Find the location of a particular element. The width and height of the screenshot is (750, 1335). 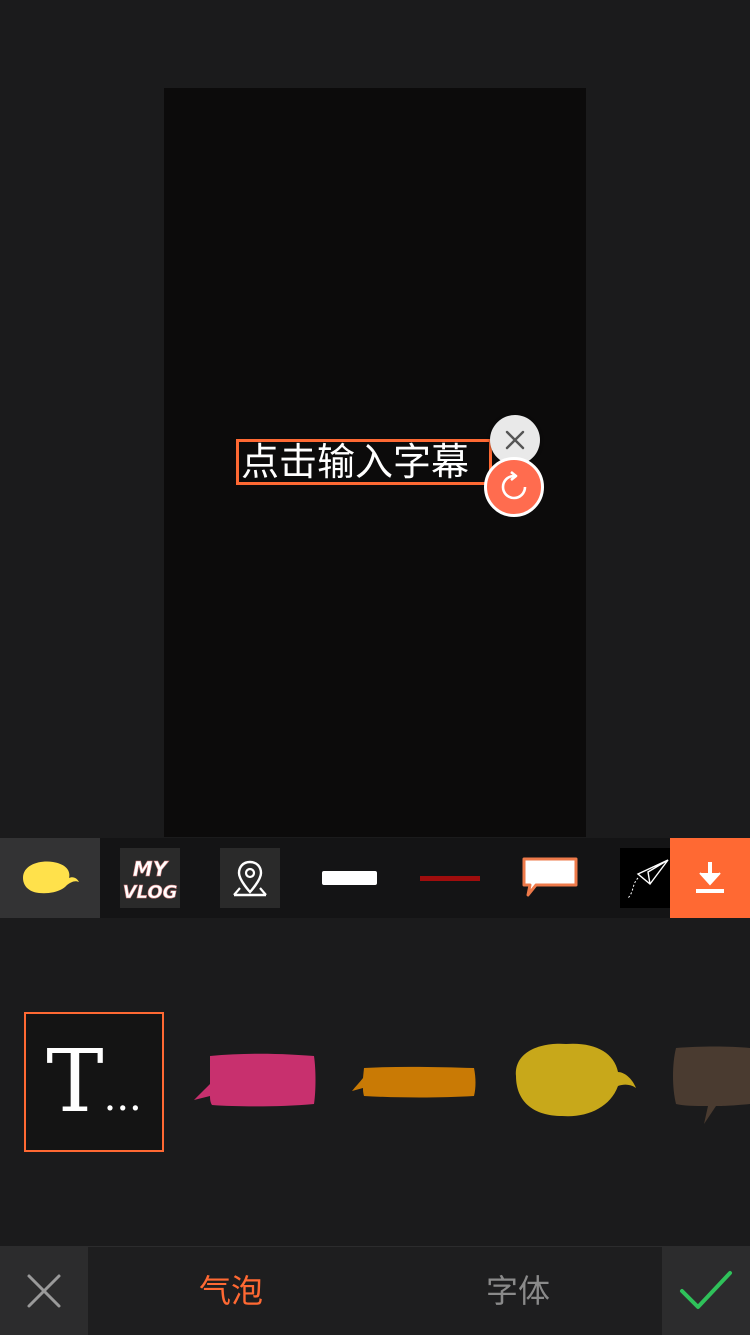

caption-text-box: 点击输入字幕 is located at coordinates (364, 462).